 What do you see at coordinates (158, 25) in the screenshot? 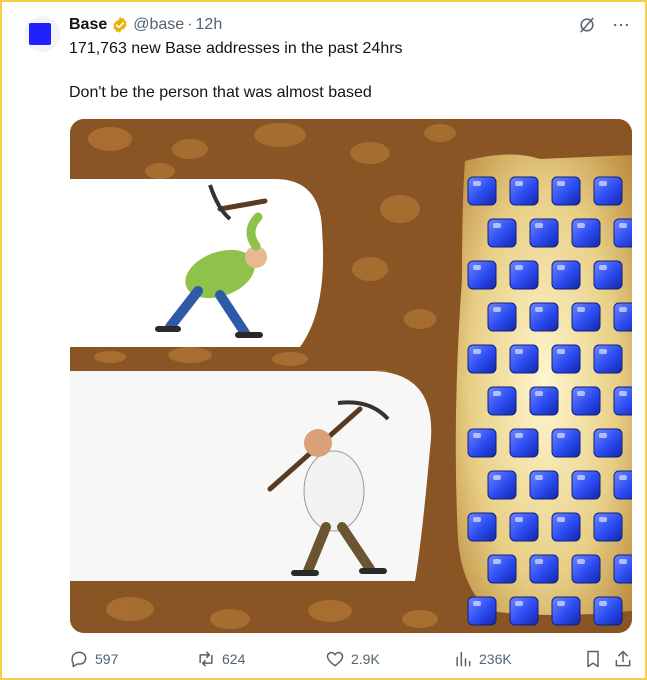
I see `author-handle: @base` at bounding box center [158, 25].